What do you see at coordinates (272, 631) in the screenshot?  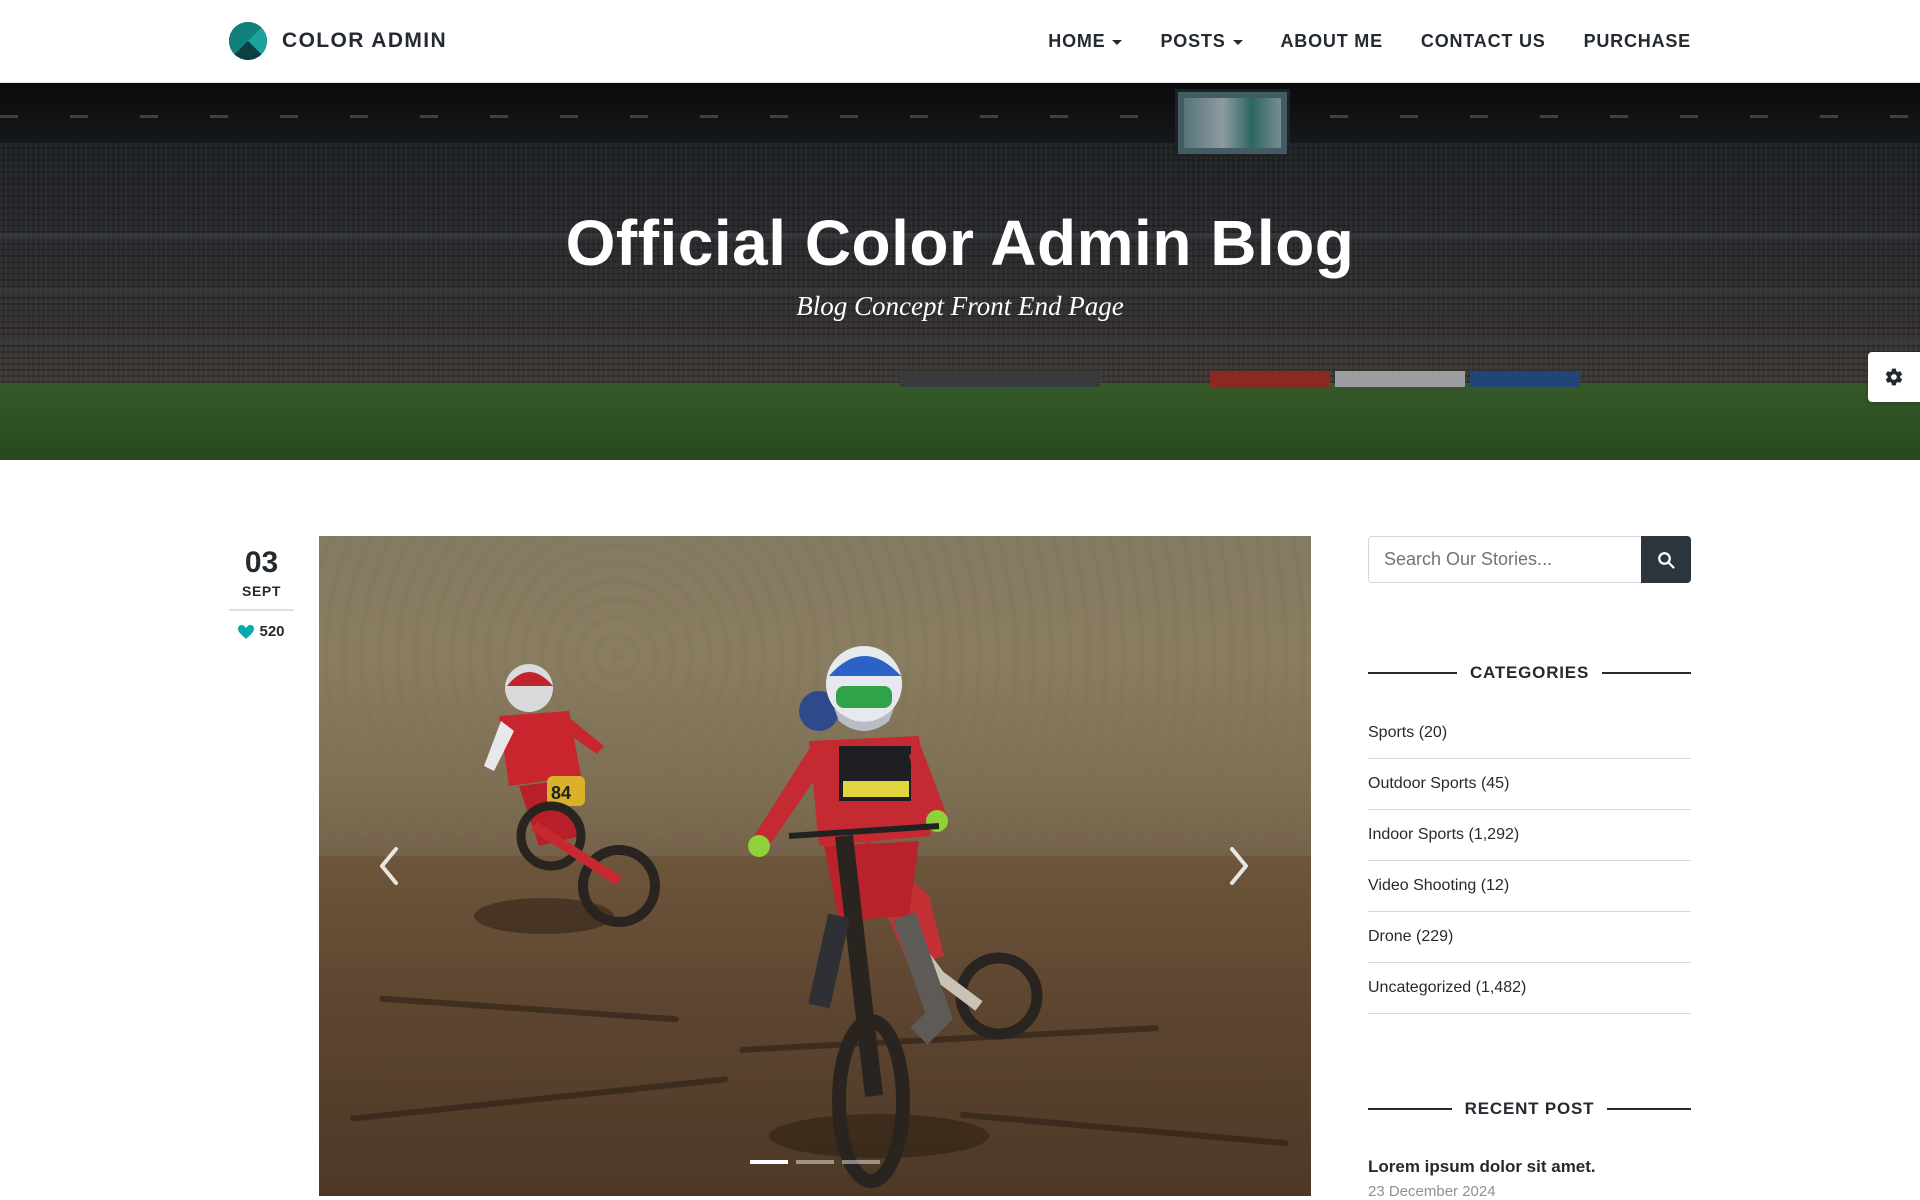 I see `post-likes-count: 520` at bounding box center [272, 631].